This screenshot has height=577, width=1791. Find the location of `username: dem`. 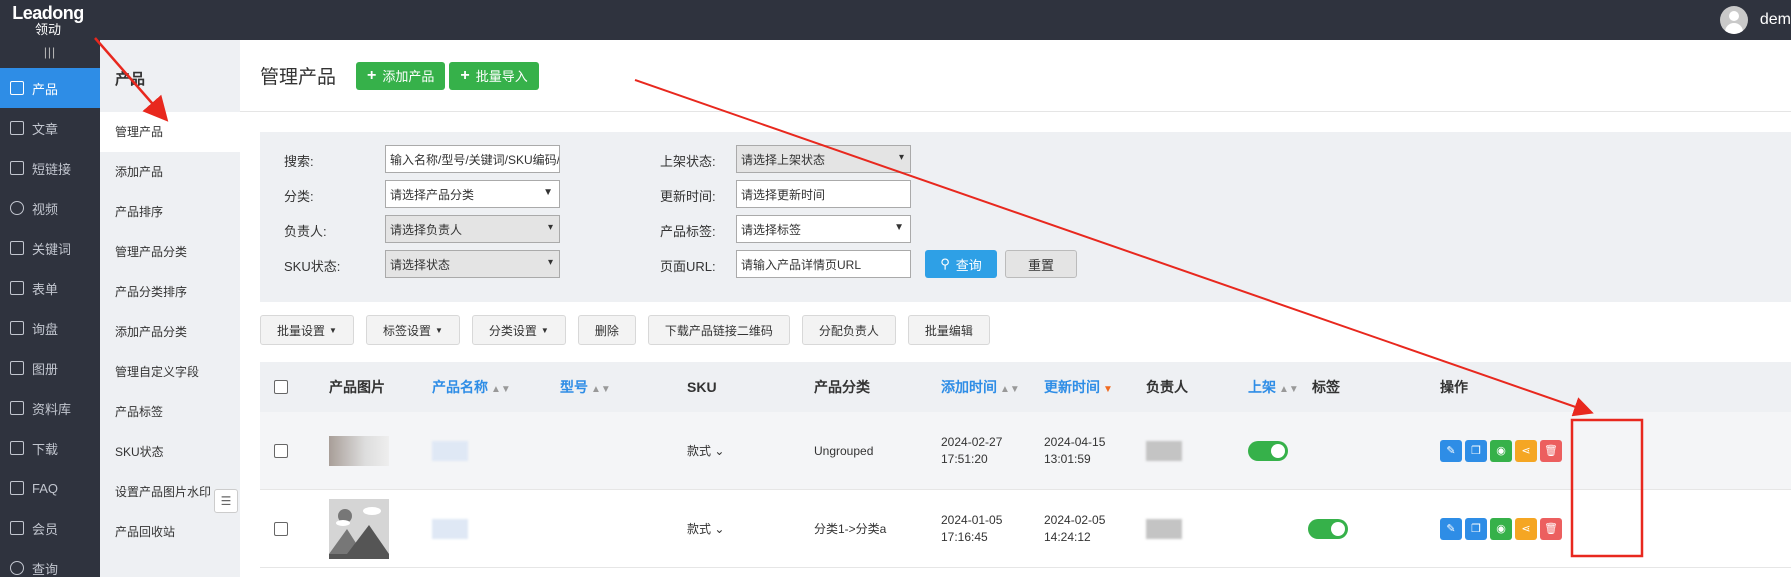

username: dem is located at coordinates (1775, 19).